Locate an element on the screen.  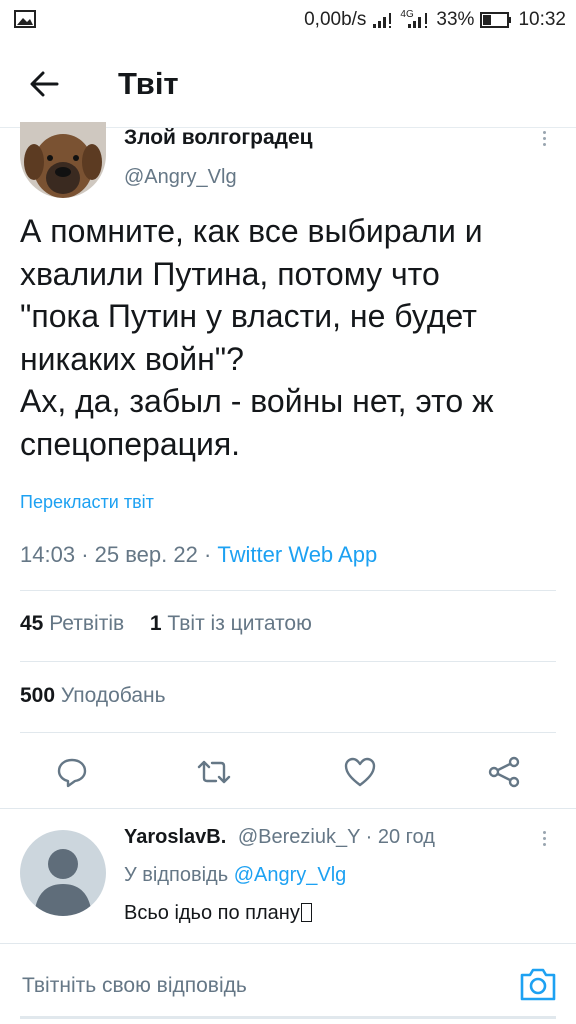
network-type: 4G is located at coordinates (407, 14).